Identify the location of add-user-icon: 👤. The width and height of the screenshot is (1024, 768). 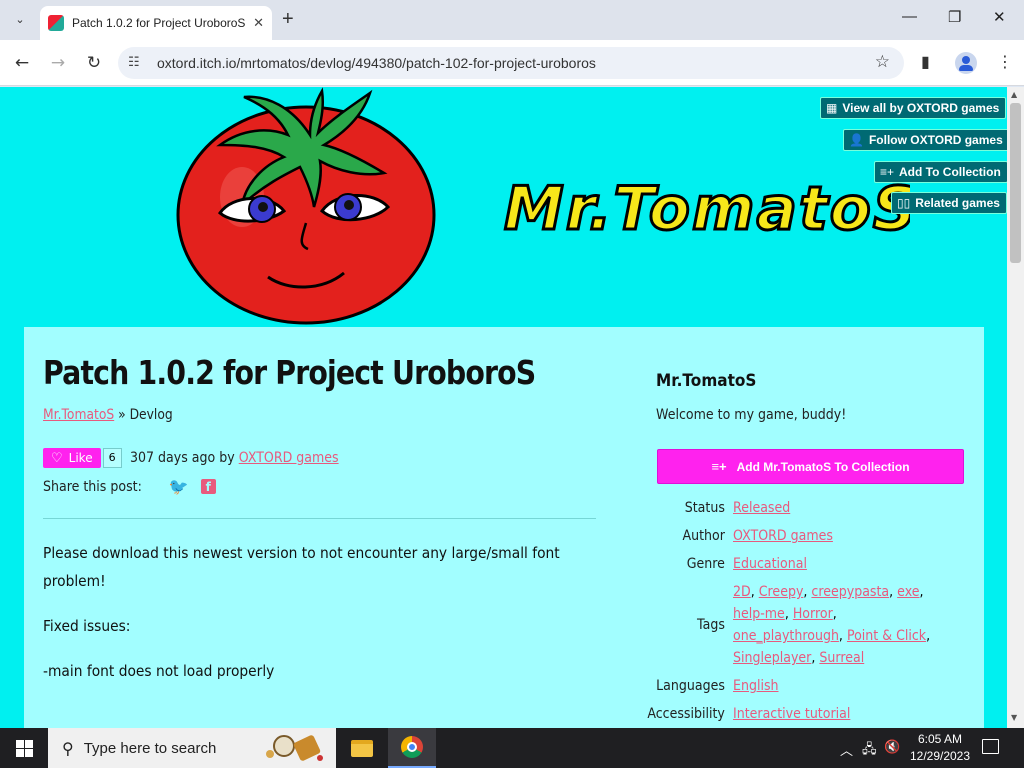
(856, 140).